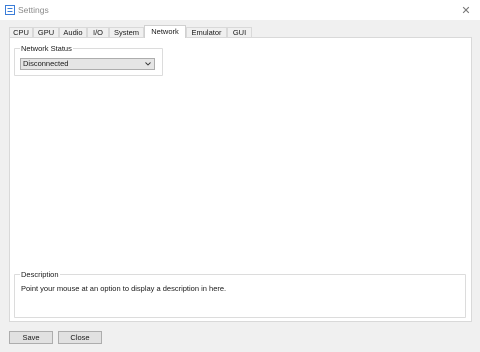  I want to click on close-icon: ✕, so click(466, 10).